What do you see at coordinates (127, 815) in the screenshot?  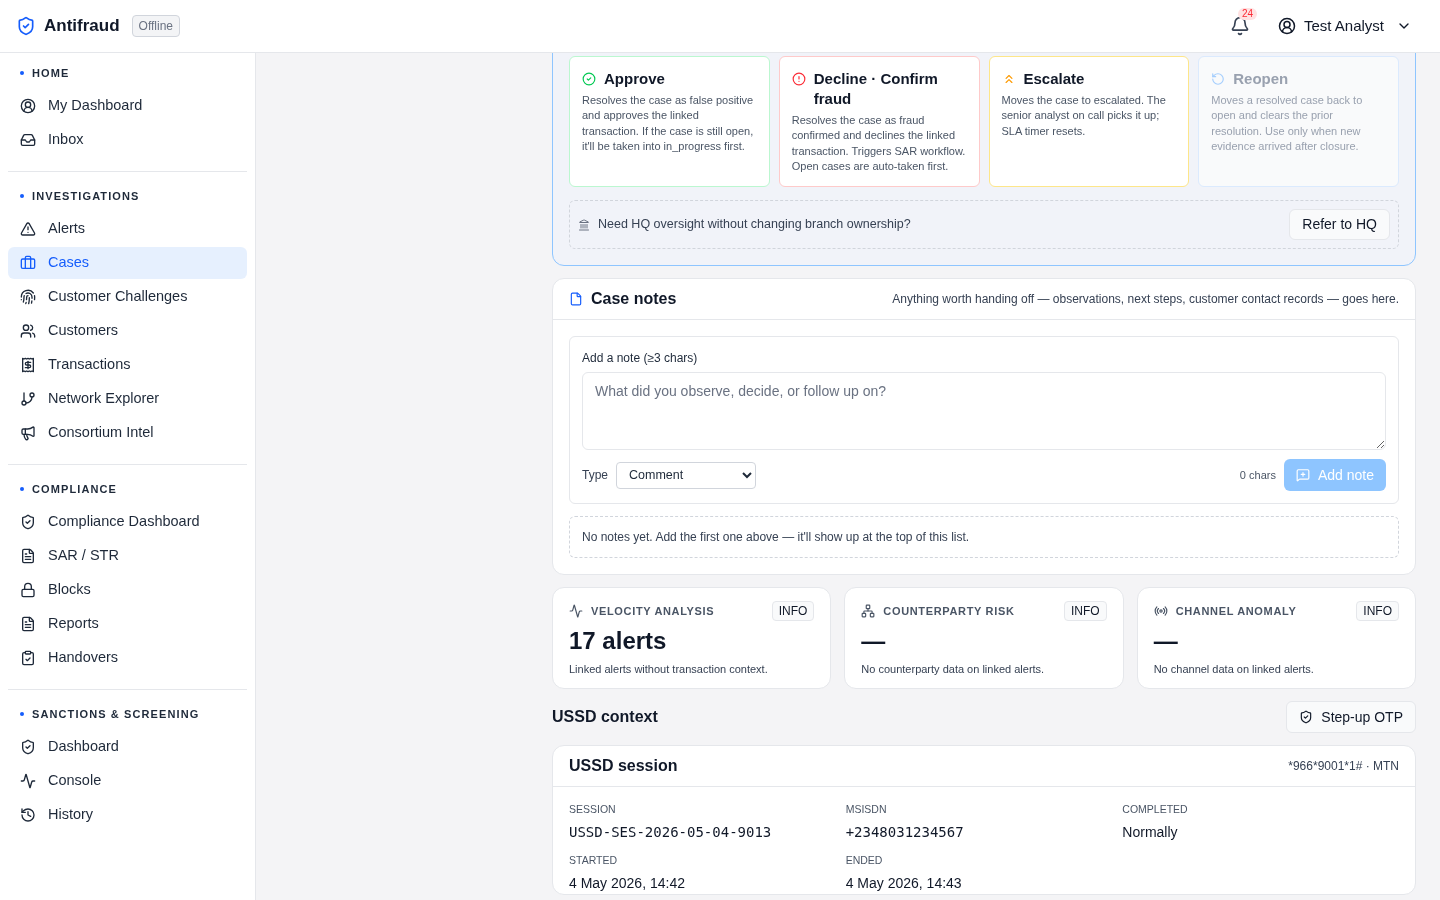 I see `nav-item: History` at bounding box center [127, 815].